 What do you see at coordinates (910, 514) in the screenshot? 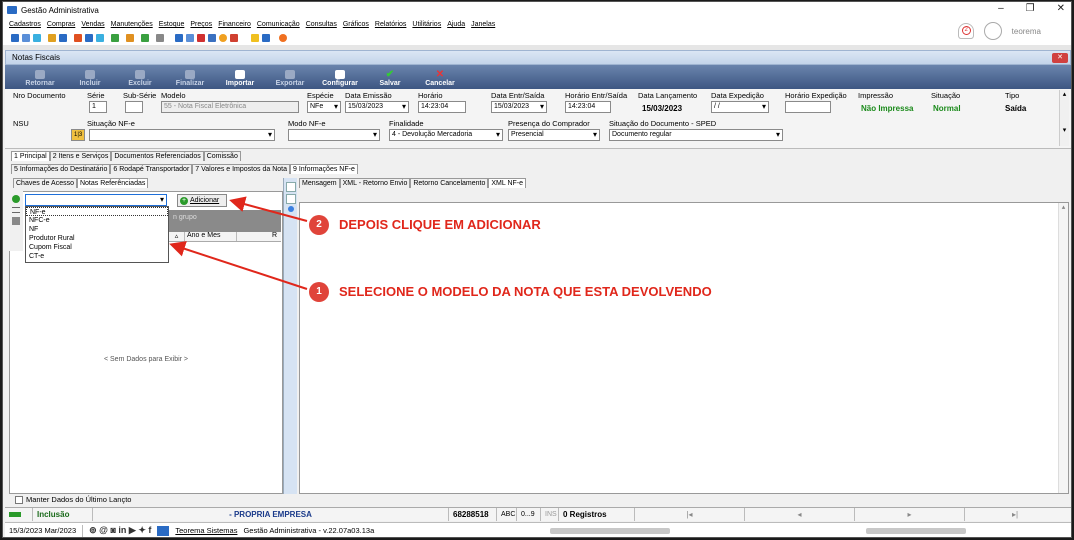
I see `next-record-icon: ▸` at bounding box center [910, 514].